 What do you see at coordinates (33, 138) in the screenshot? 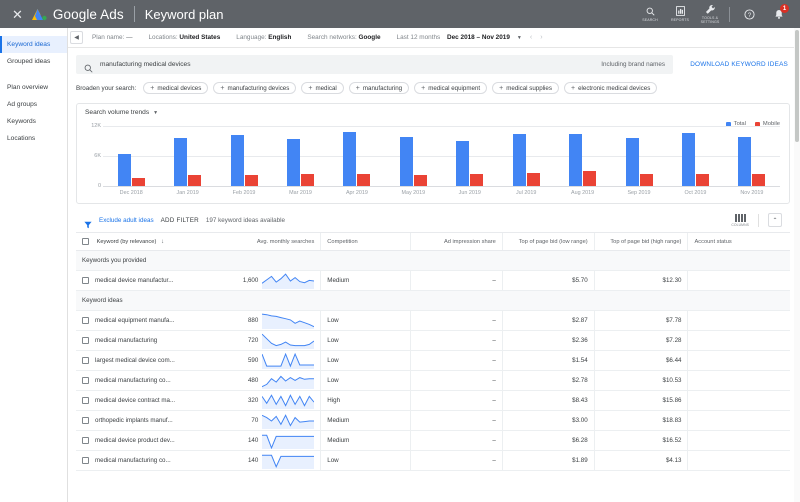
I see `sidebar-item-locations: Locations` at bounding box center [33, 138].